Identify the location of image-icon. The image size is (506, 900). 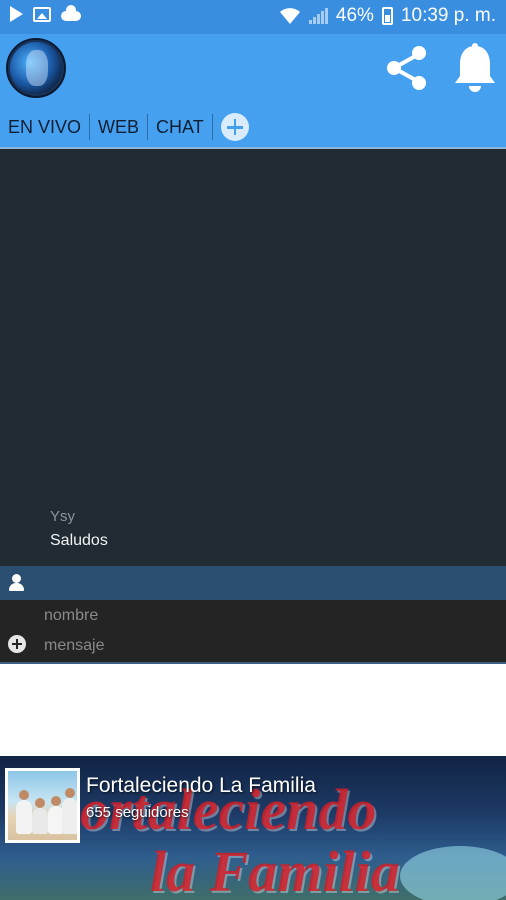
(42, 14).